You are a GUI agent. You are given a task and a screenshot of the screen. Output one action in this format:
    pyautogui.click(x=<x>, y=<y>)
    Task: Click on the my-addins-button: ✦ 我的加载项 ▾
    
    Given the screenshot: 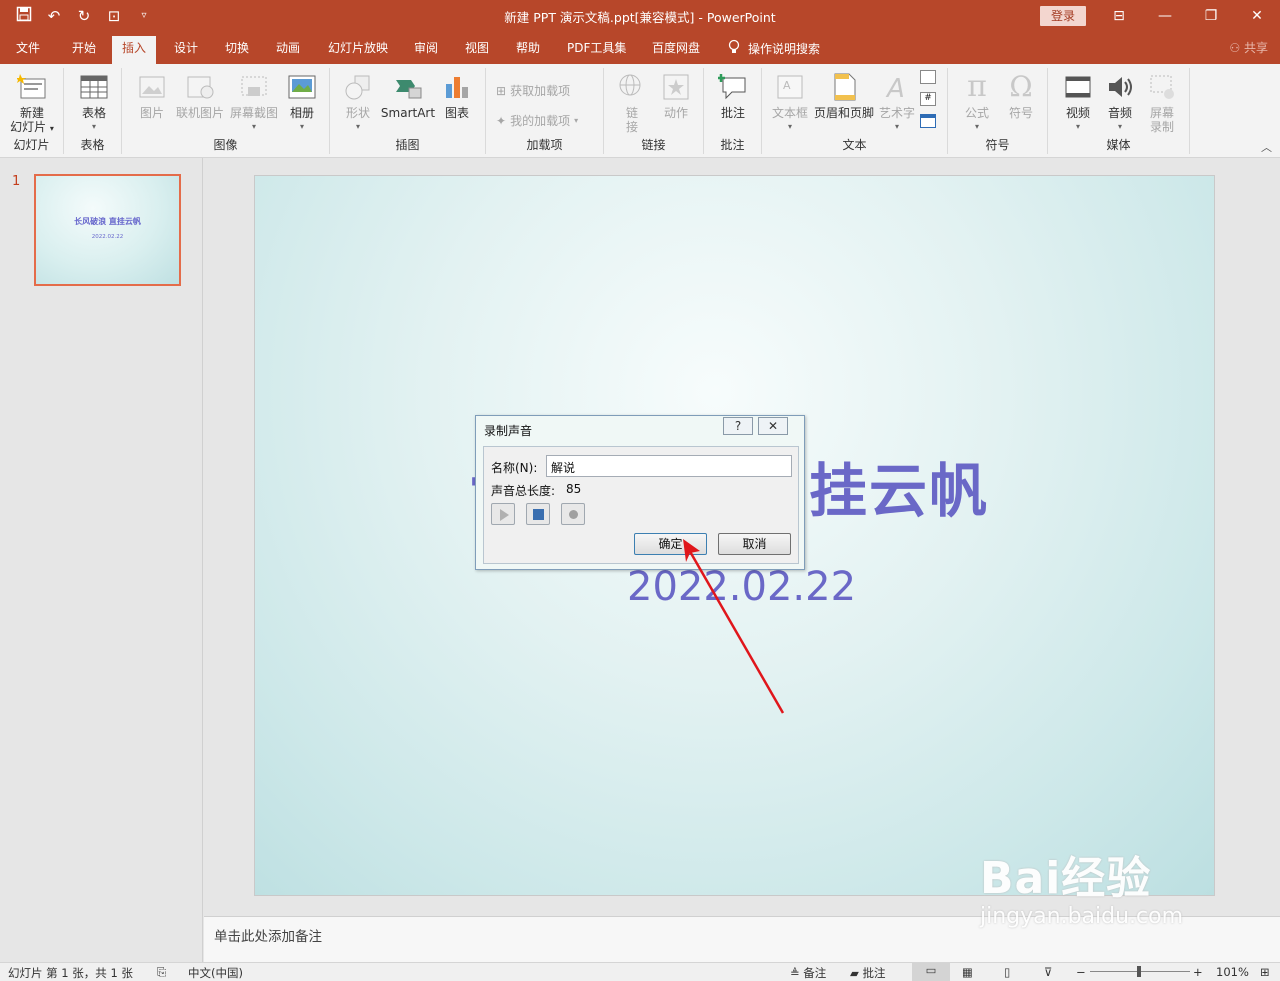 What is the action you would take?
    pyautogui.click(x=537, y=120)
    